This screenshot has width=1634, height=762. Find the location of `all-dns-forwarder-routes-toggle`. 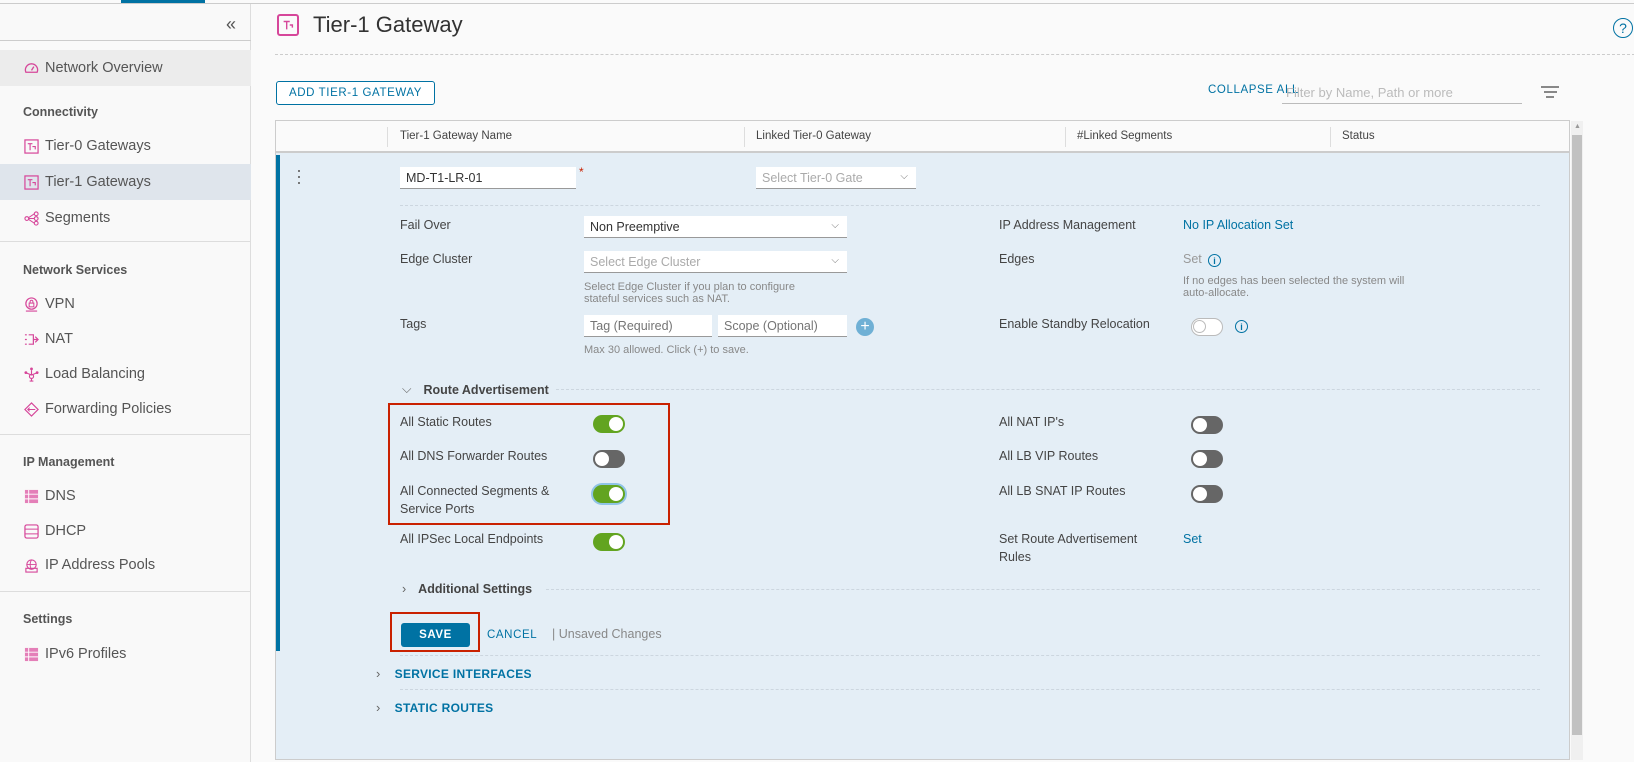

all-dns-forwarder-routes-toggle is located at coordinates (609, 459).